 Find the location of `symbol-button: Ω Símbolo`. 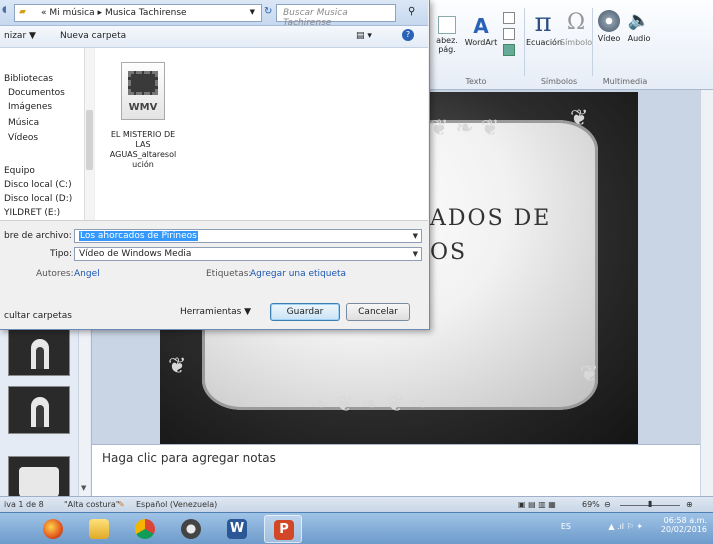

symbol-button: Ω Símbolo is located at coordinates (576, 28).